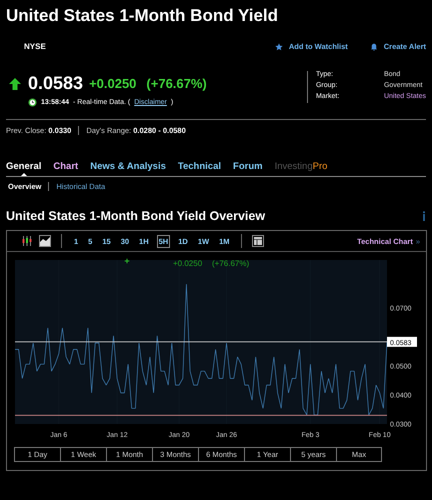 This screenshot has height=500, width=432. Describe the element at coordinates (127, 261) in the screenshot. I see `up-marker: +` at that location.